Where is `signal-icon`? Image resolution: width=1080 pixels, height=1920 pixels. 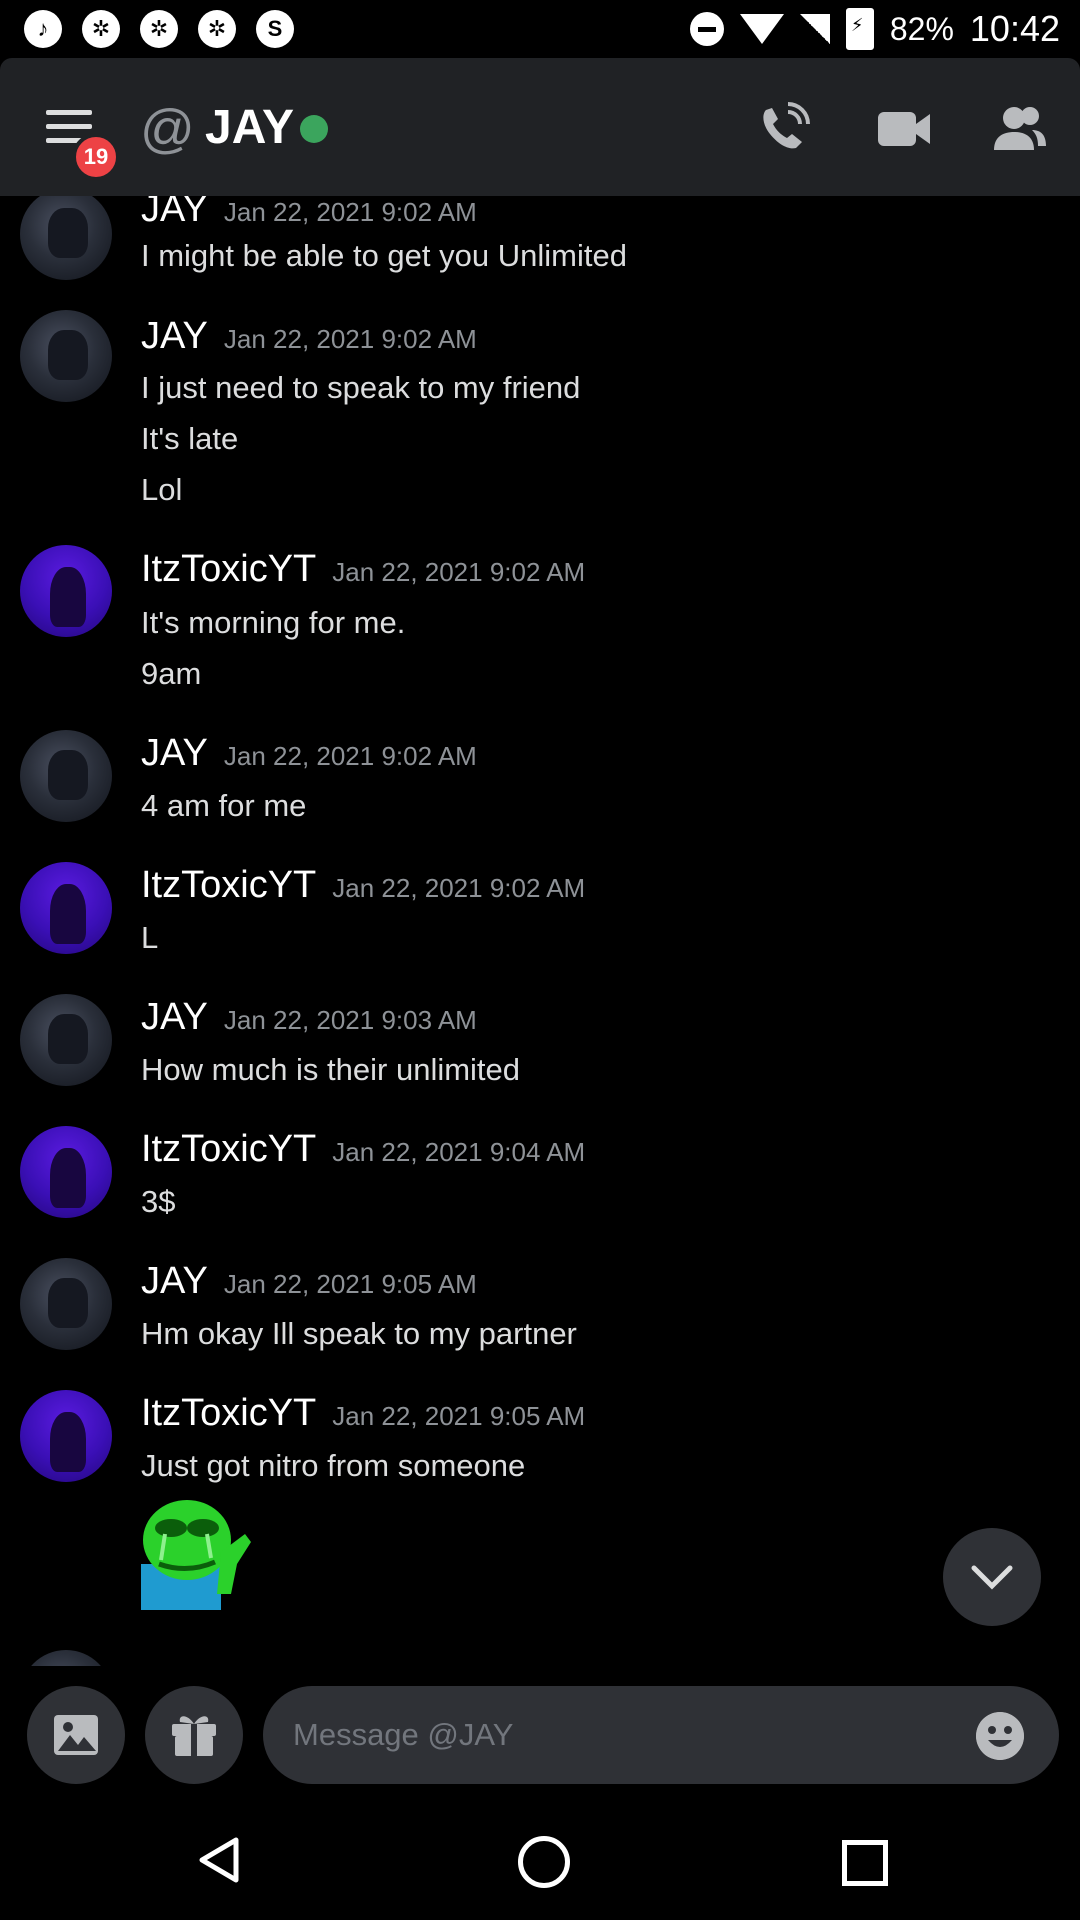 signal-icon is located at coordinates (814, 29).